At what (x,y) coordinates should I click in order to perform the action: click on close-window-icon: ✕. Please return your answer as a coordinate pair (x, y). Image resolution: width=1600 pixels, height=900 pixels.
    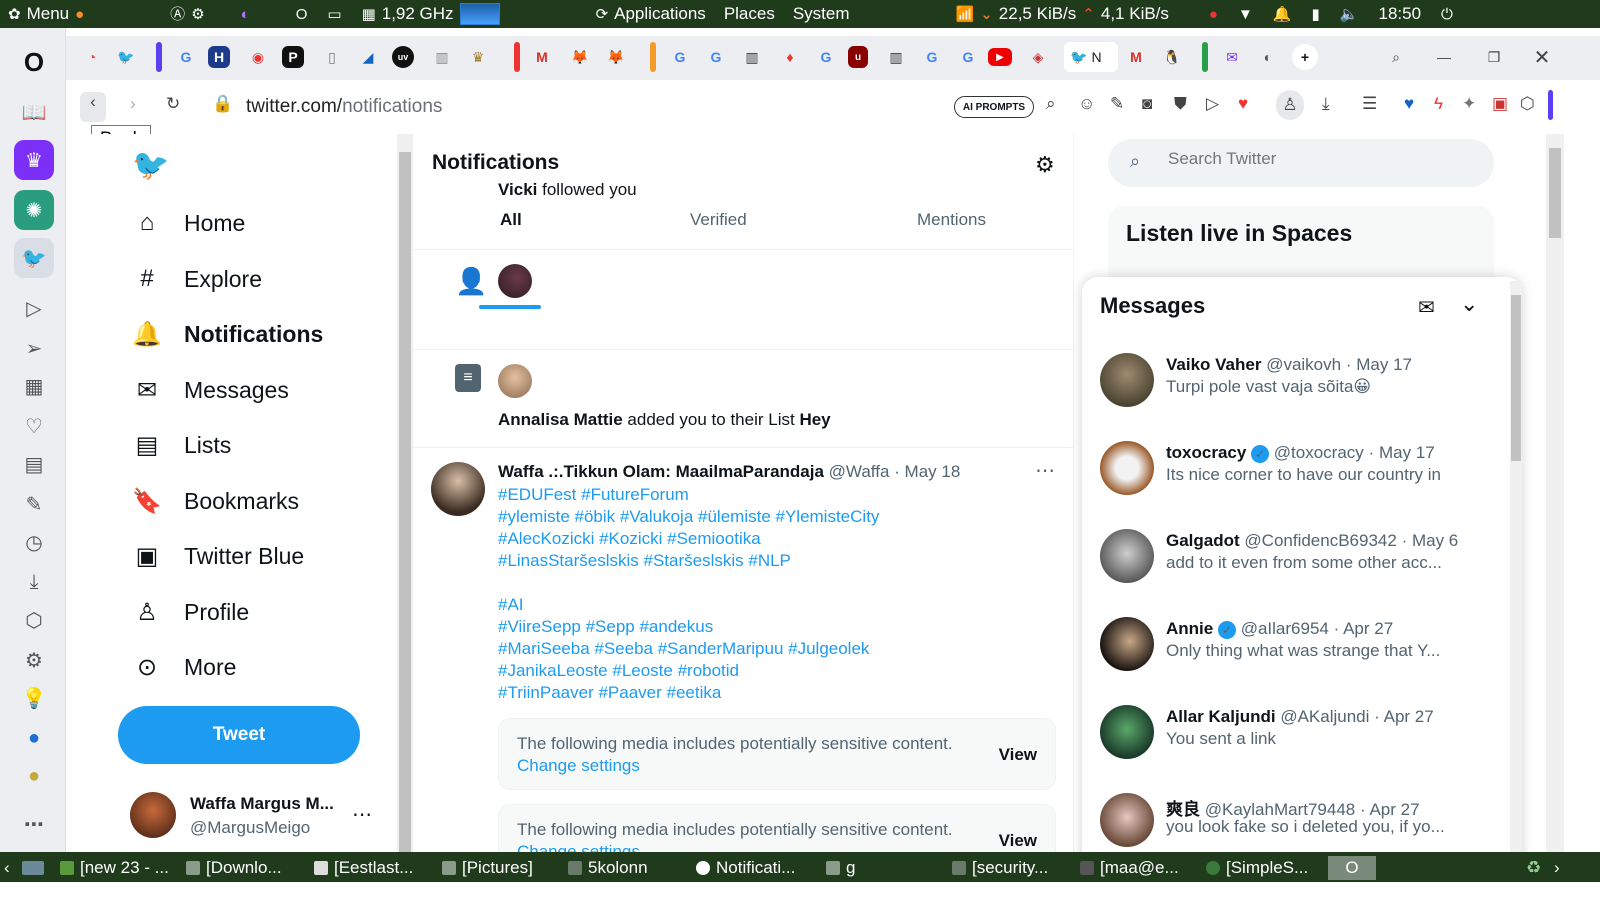
    Looking at the image, I should click on (1542, 57).